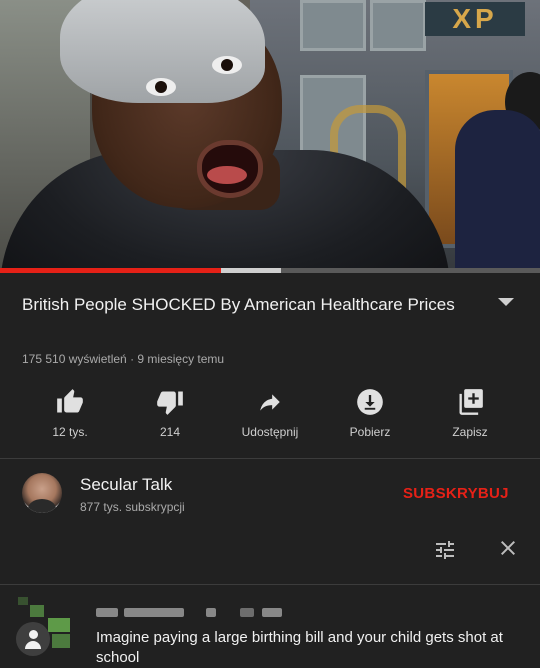 Image resolution: width=540 pixels, height=668 pixels. I want to click on video-subject-tongue, so click(227, 175).